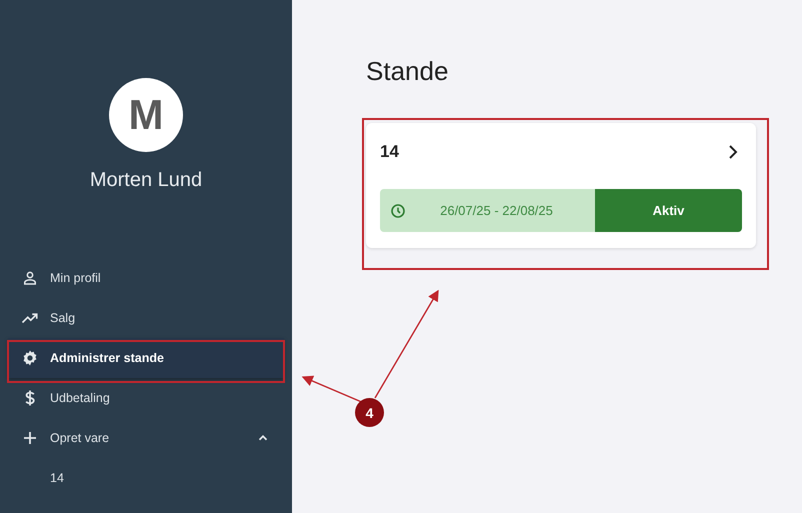 The width and height of the screenshot is (802, 513). I want to click on settings-icon, so click(30, 358).